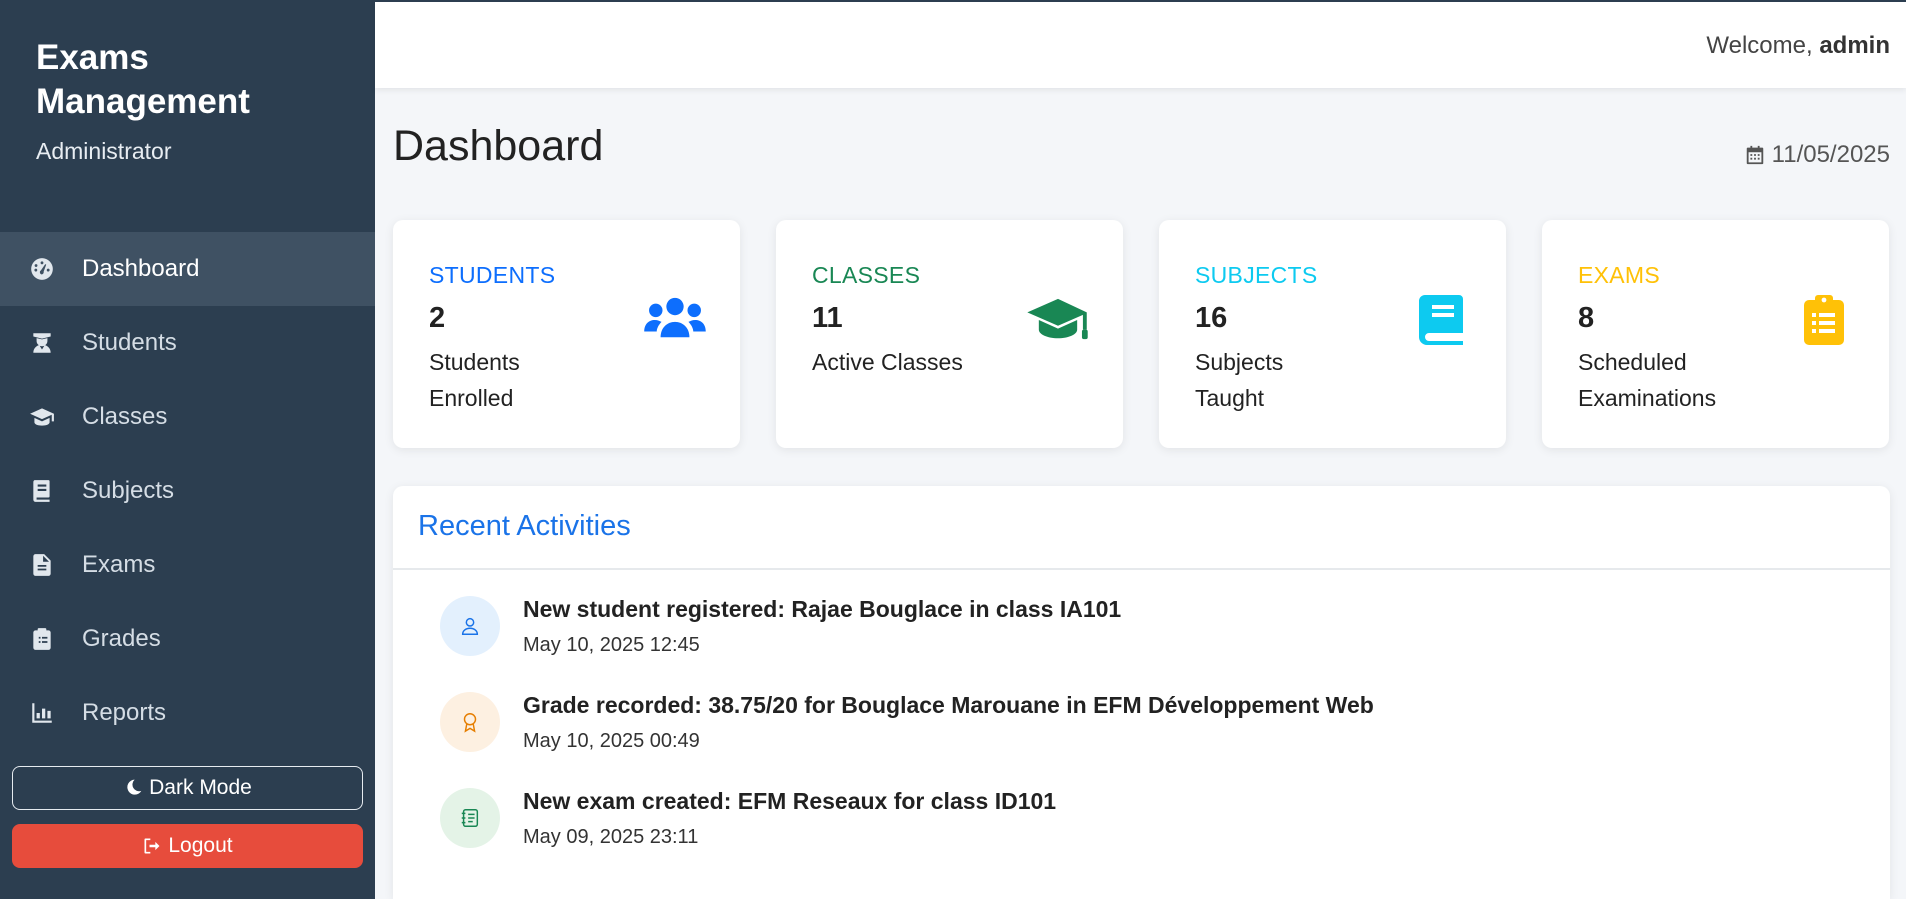 The width and height of the screenshot is (1906, 899). I want to click on welcome-prefix: Welcome,, so click(1759, 45).